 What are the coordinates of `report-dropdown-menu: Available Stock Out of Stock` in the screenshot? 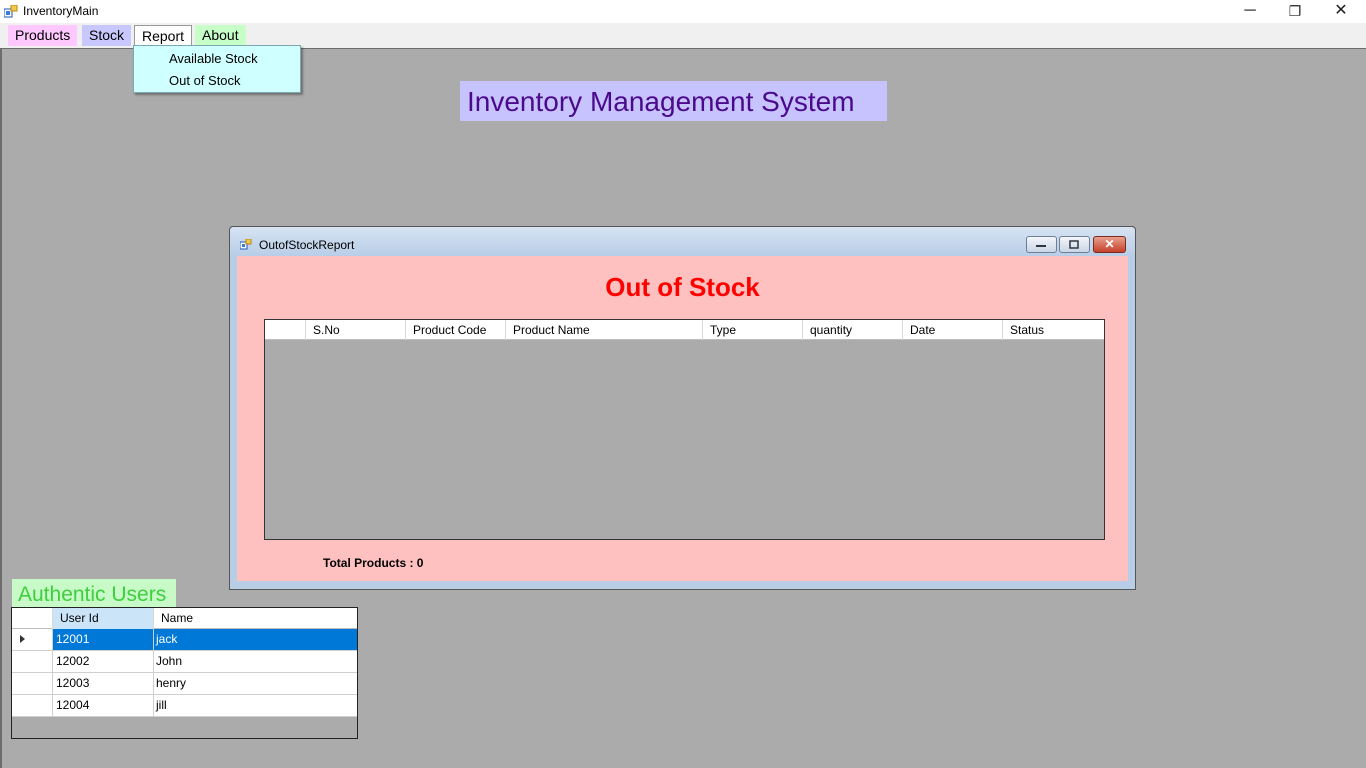 It's located at (217, 69).